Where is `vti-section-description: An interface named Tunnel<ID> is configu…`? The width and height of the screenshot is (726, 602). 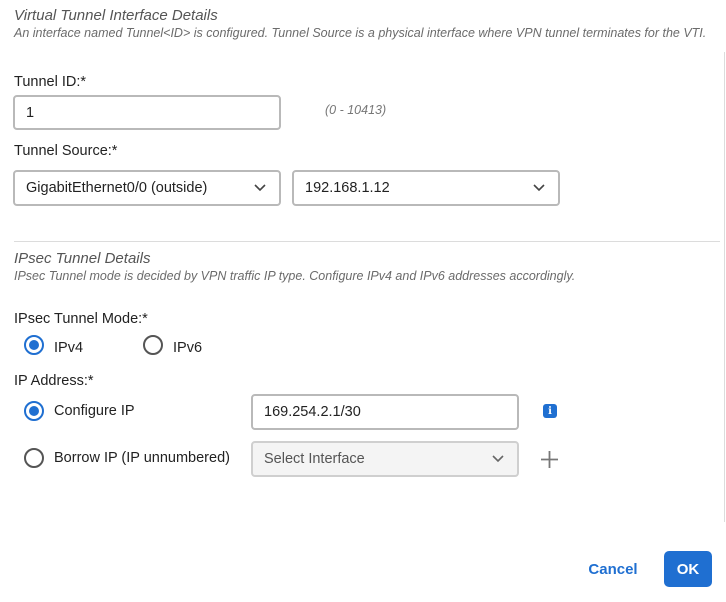
vti-section-description: An interface named Tunnel<ID> is configu… is located at coordinates (360, 33).